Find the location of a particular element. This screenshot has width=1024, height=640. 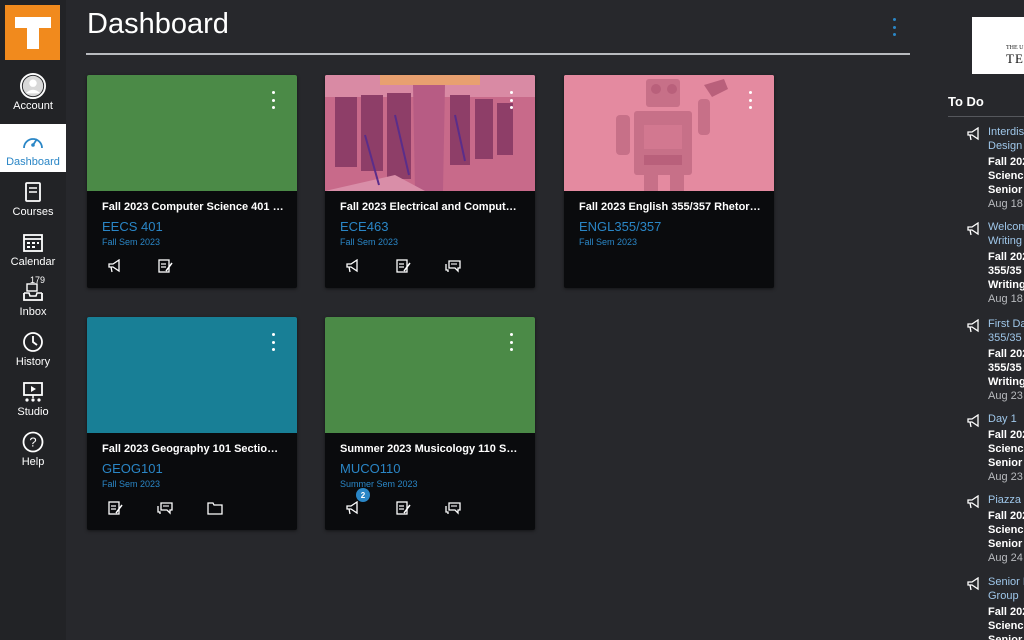

todo-heading: To Do is located at coordinates (966, 101).